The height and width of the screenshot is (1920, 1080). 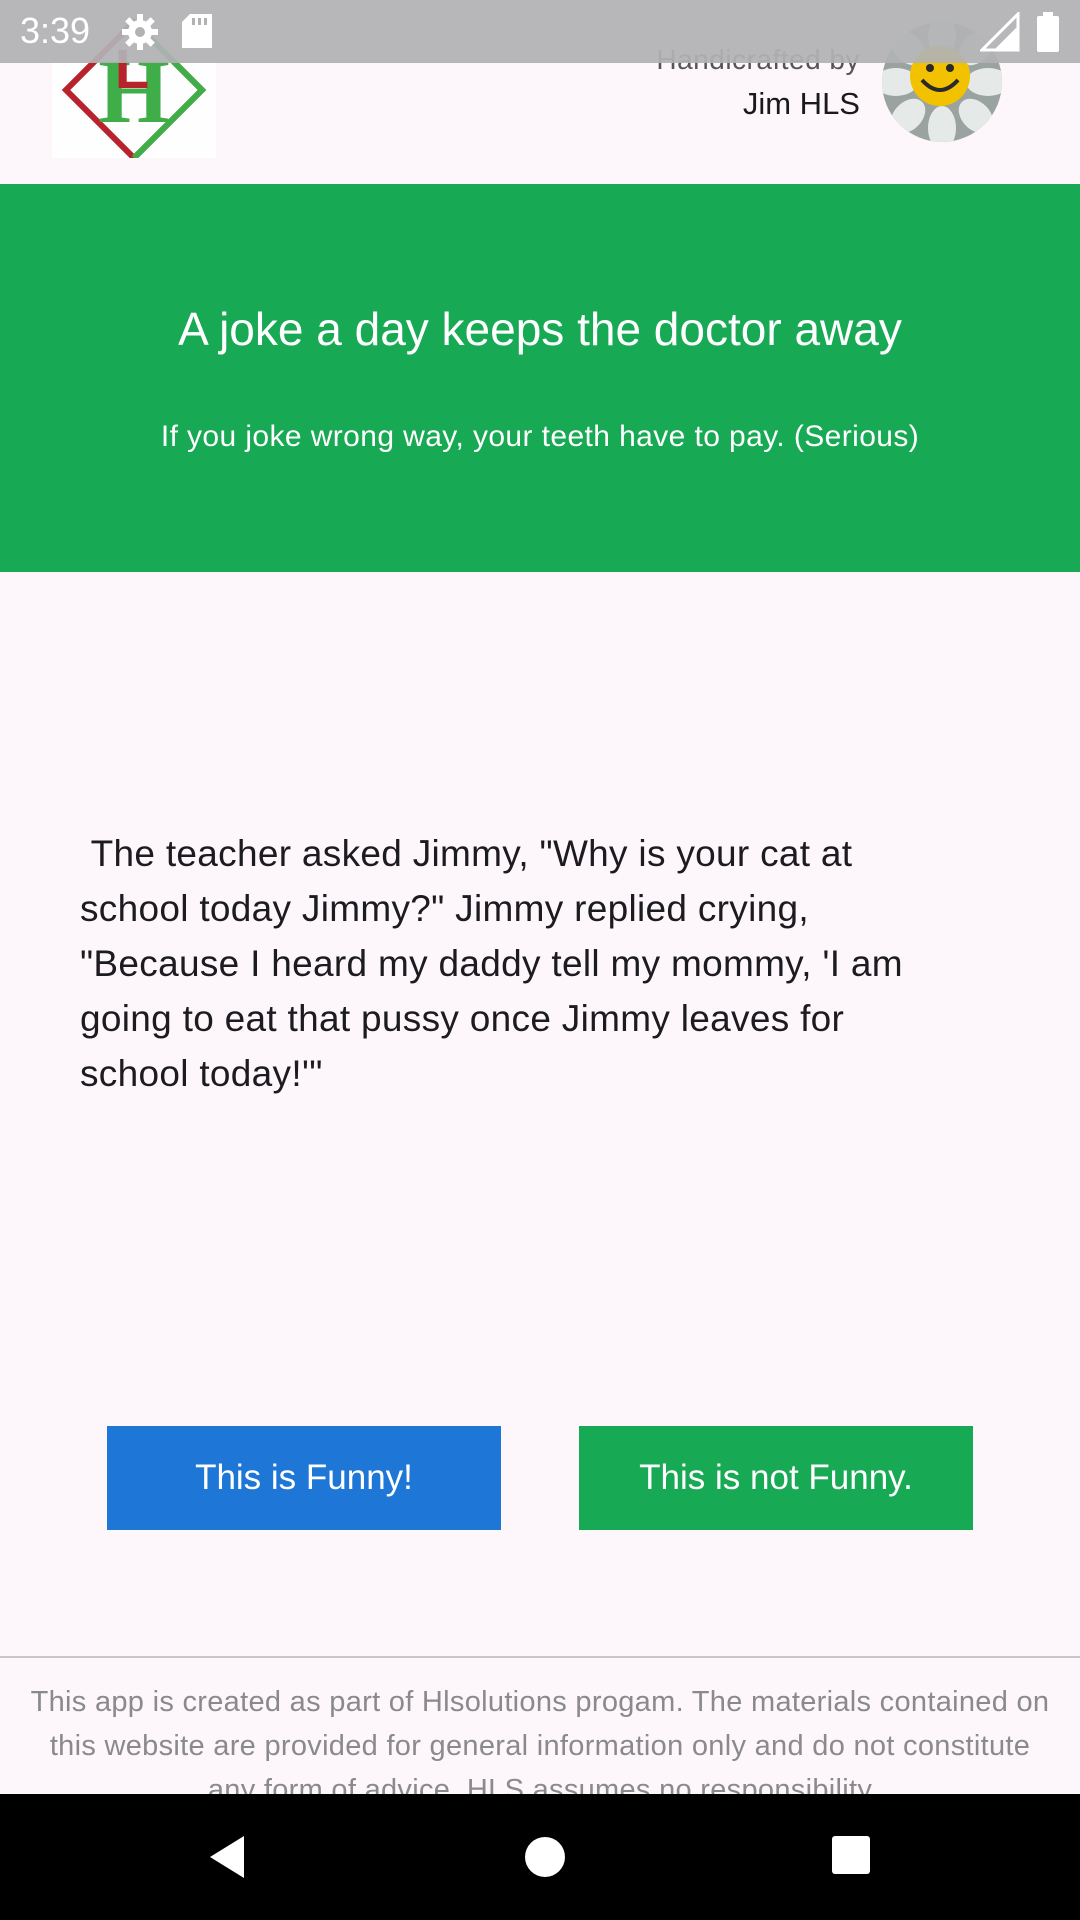 I want to click on status-time: 3:39, so click(x=55, y=30).